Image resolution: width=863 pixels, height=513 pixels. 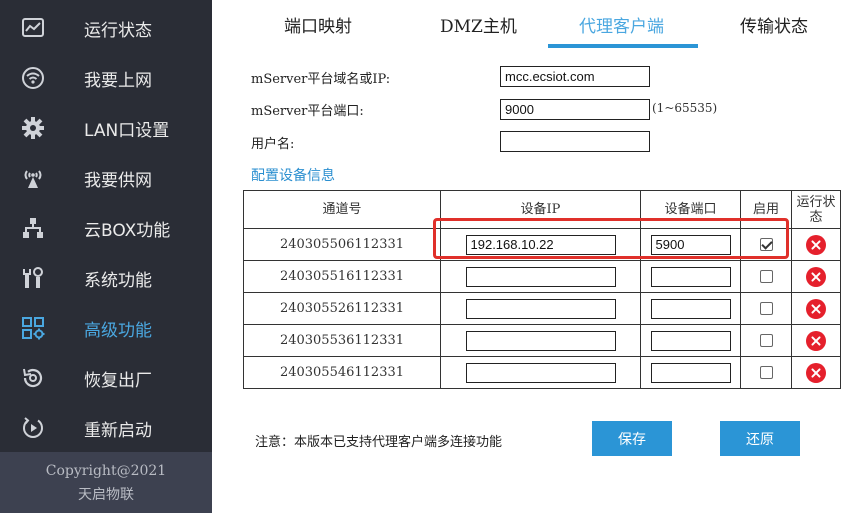 I want to click on table-row: 240305516112331, so click(x=542, y=276).